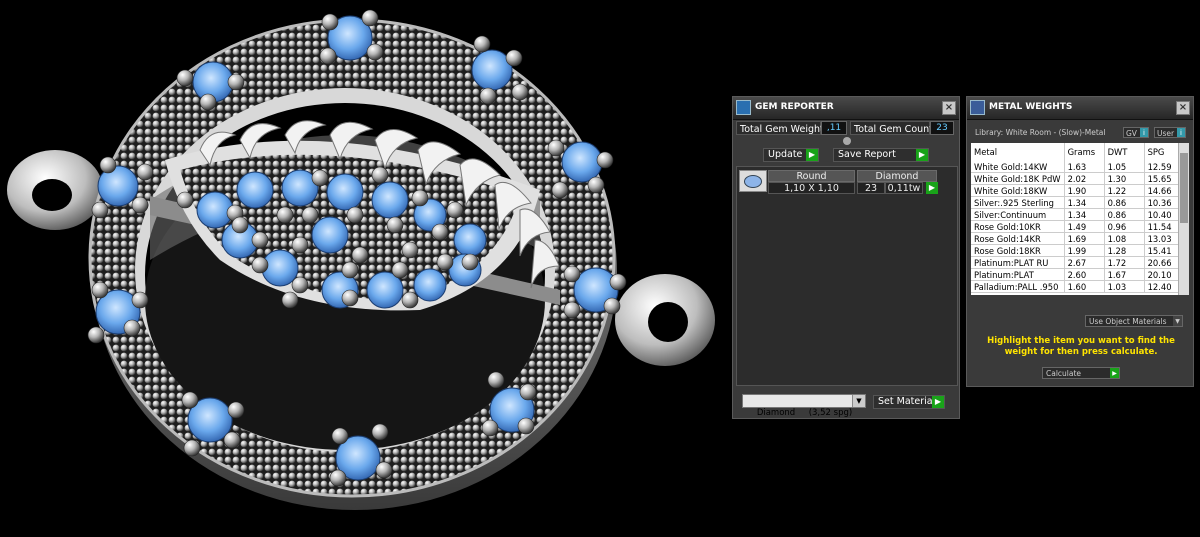 Image resolution: width=1200 pixels, height=537 pixels. Describe the element at coordinates (1131, 133) in the screenshot. I see `gv-label: GV` at that location.